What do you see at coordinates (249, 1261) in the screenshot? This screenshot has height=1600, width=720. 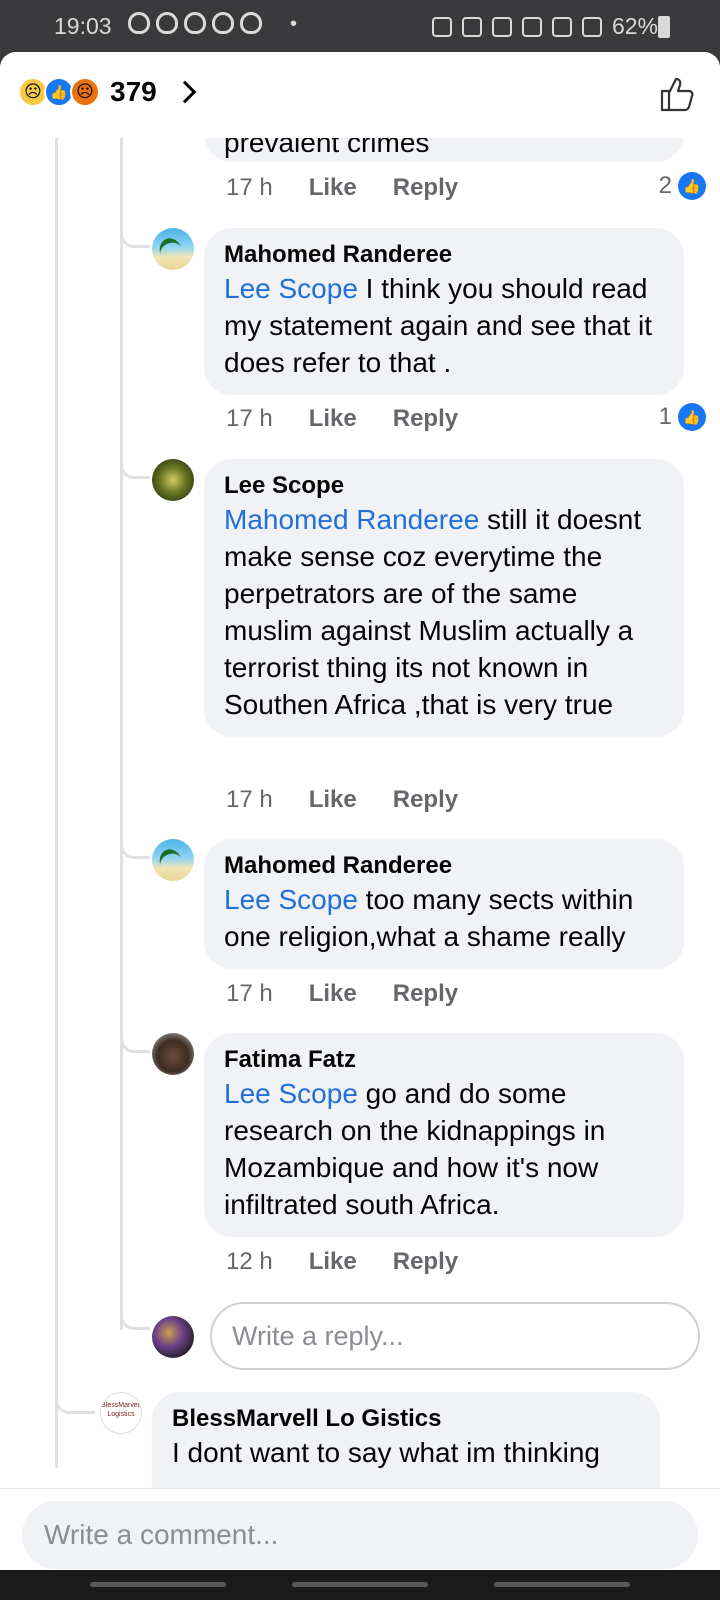 I see `comment-time: 12 h` at bounding box center [249, 1261].